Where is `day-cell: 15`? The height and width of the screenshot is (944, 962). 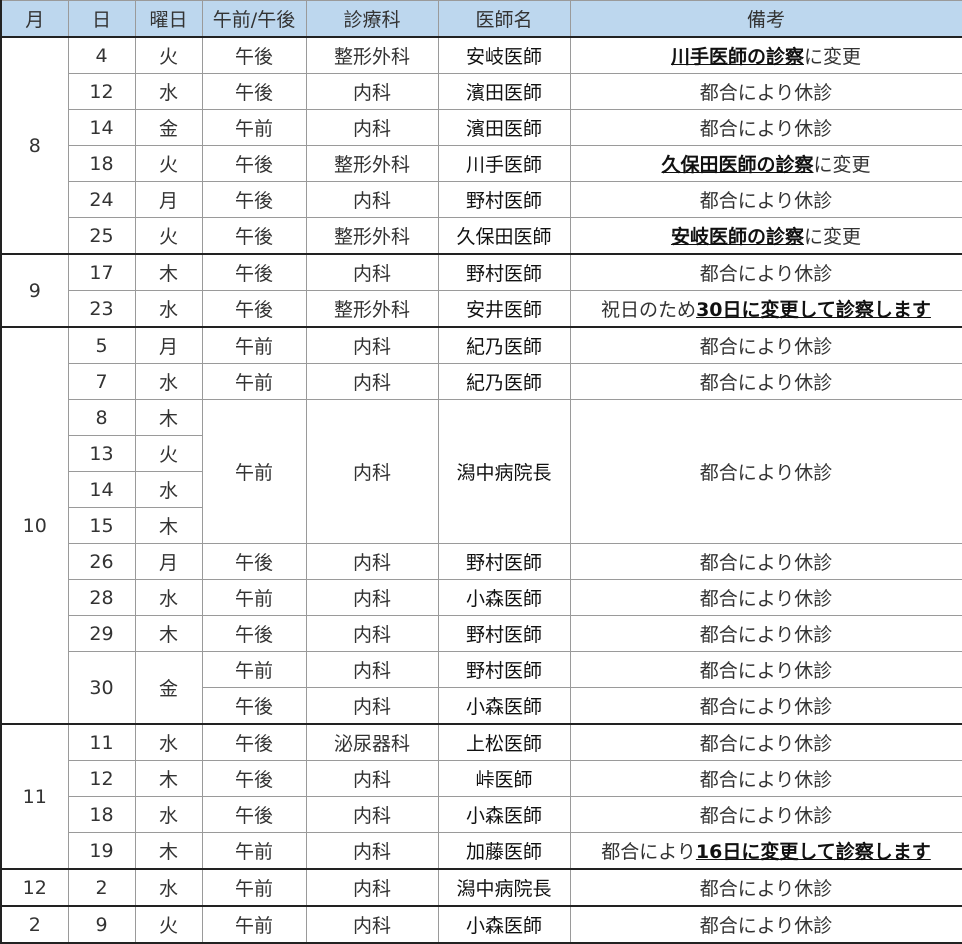 day-cell: 15 is located at coordinates (101, 525).